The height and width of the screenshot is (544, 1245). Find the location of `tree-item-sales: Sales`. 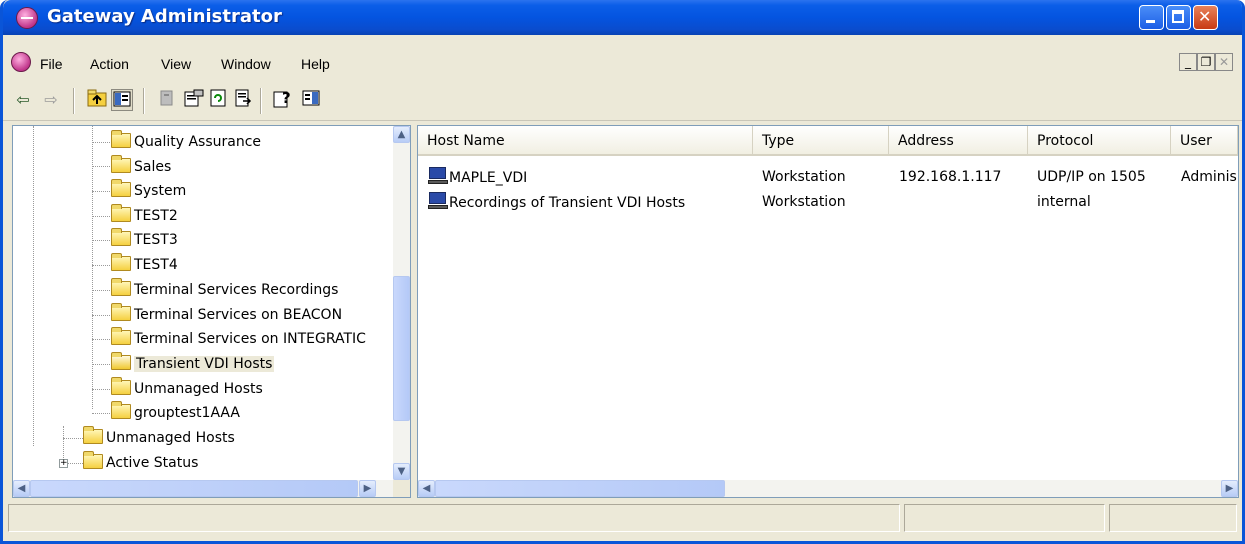

tree-item-sales: Sales is located at coordinates (141, 167).